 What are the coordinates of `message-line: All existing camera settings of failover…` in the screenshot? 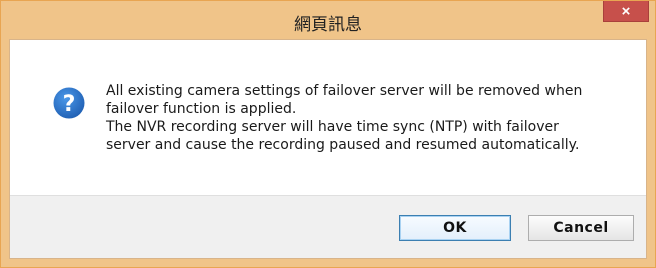 It's located at (344, 91).